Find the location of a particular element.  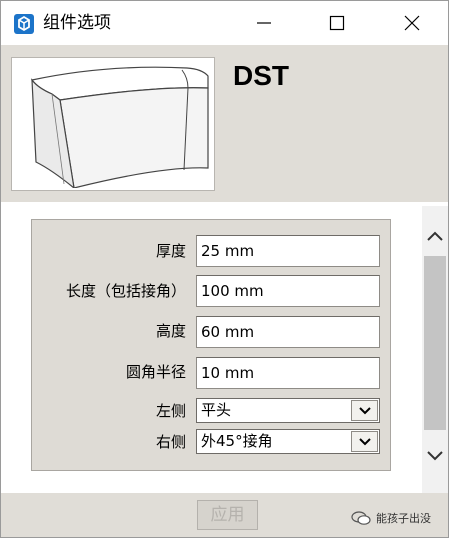

component-preview-thumbnail is located at coordinates (113, 124).